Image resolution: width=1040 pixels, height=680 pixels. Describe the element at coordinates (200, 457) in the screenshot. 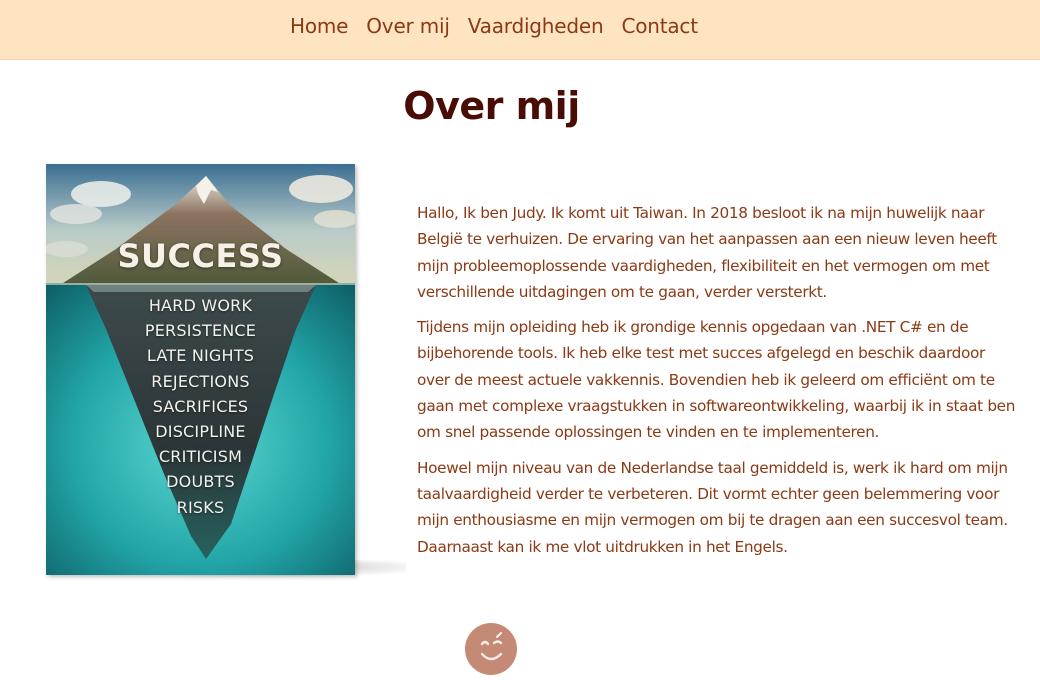

I see `poster-word: CRITICISM` at that location.